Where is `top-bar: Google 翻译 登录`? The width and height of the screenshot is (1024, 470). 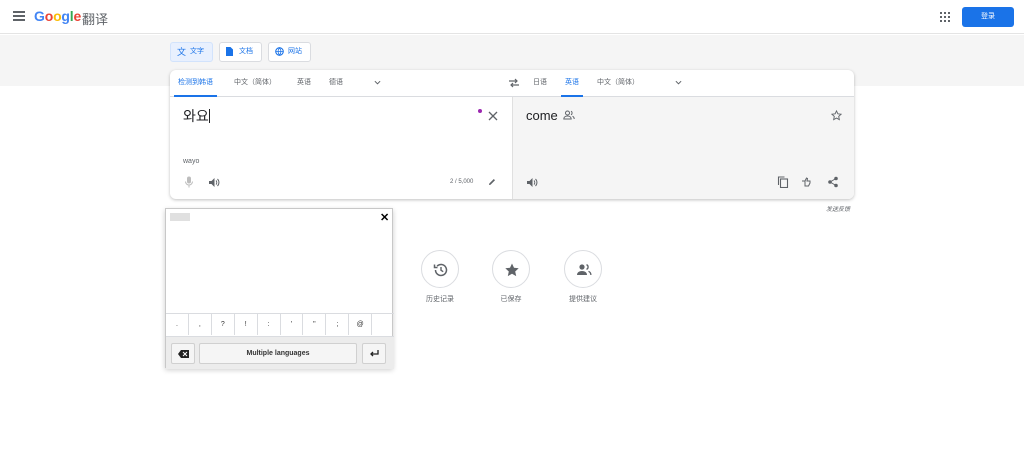 top-bar: Google 翻译 登录 is located at coordinates (512, 17).